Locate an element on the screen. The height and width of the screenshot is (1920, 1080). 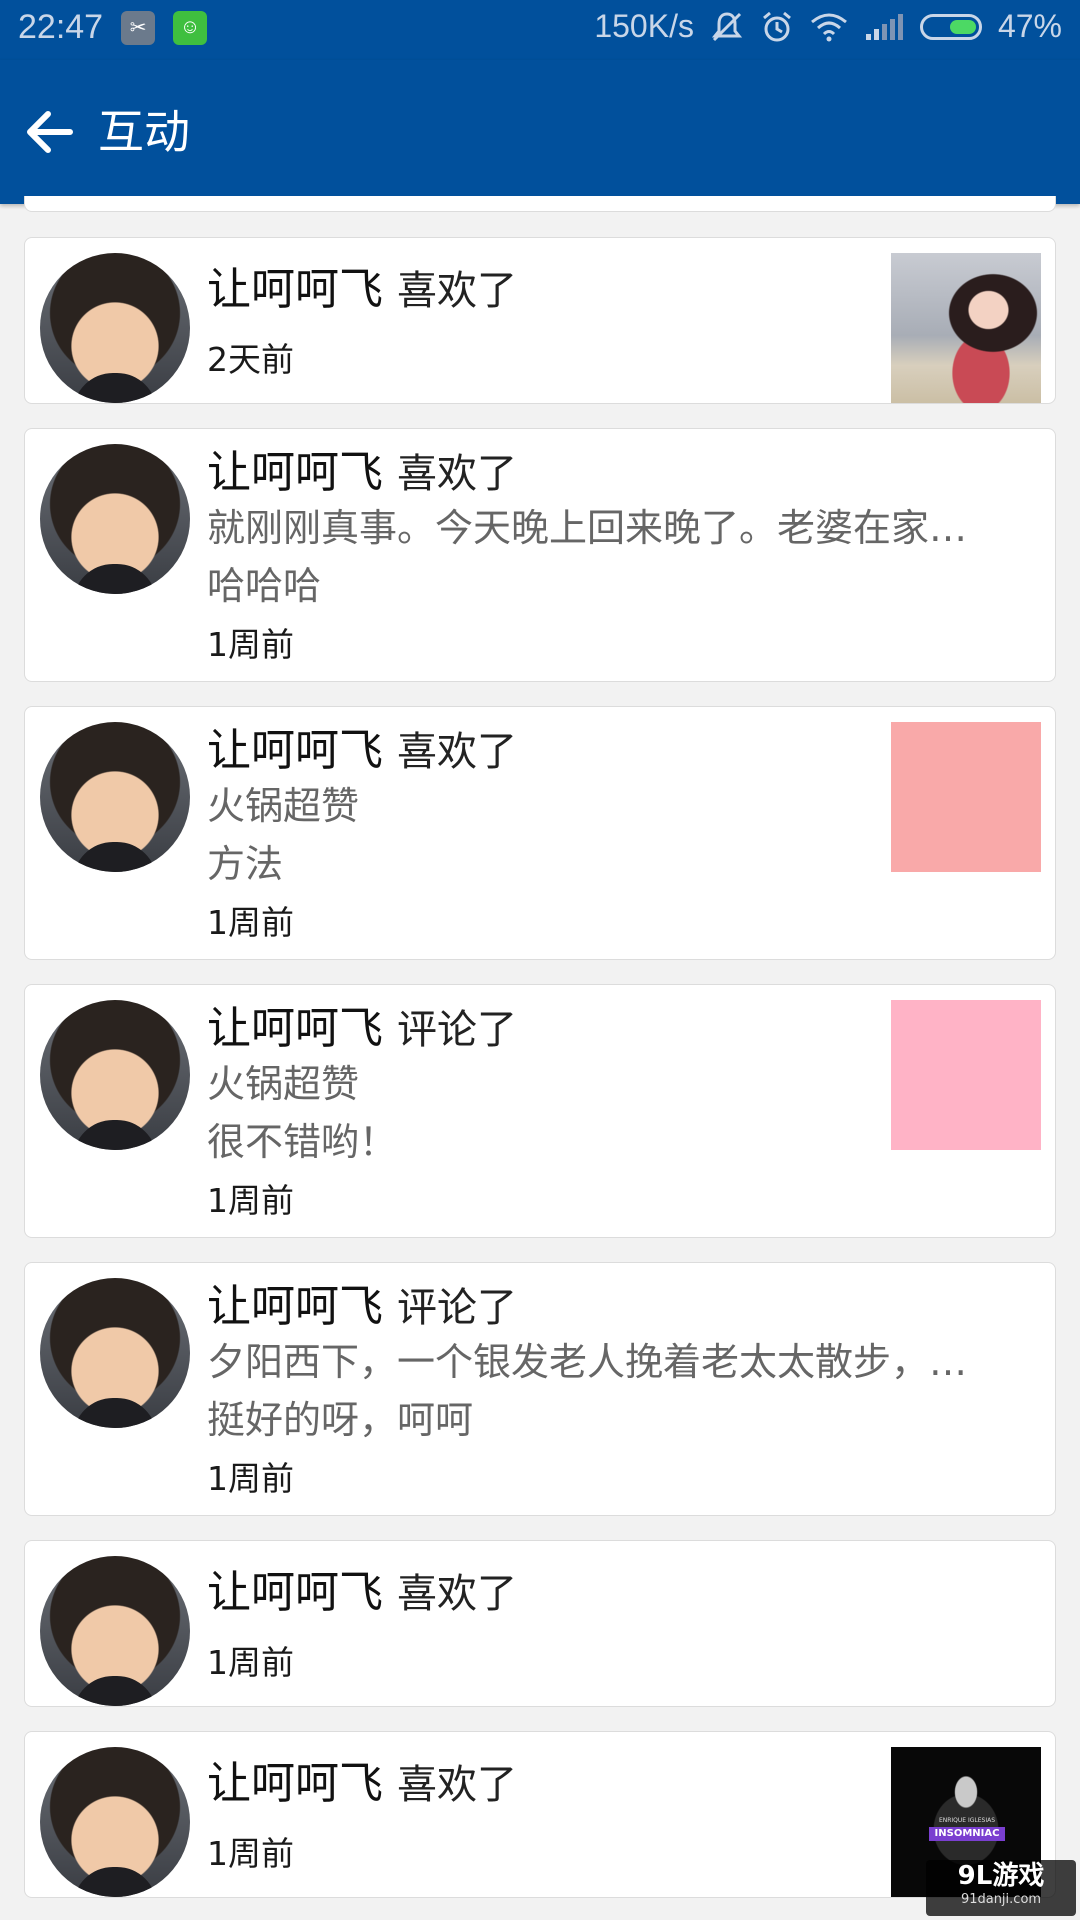
arrow-left-icon is located at coordinates (50, 132).